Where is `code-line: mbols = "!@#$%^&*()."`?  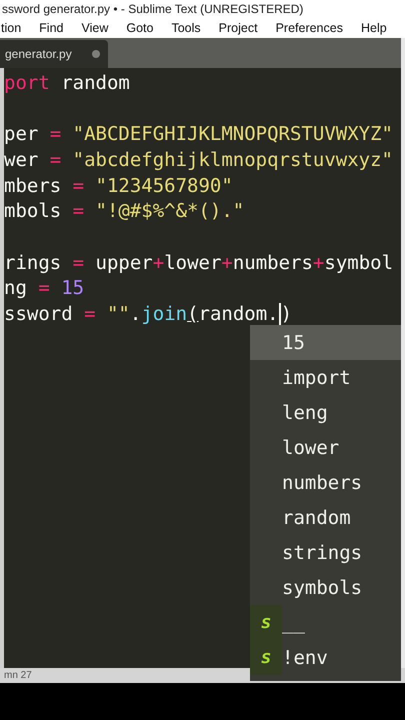
code-line: mbols = "!@#$%^&*()." is located at coordinates (124, 211).